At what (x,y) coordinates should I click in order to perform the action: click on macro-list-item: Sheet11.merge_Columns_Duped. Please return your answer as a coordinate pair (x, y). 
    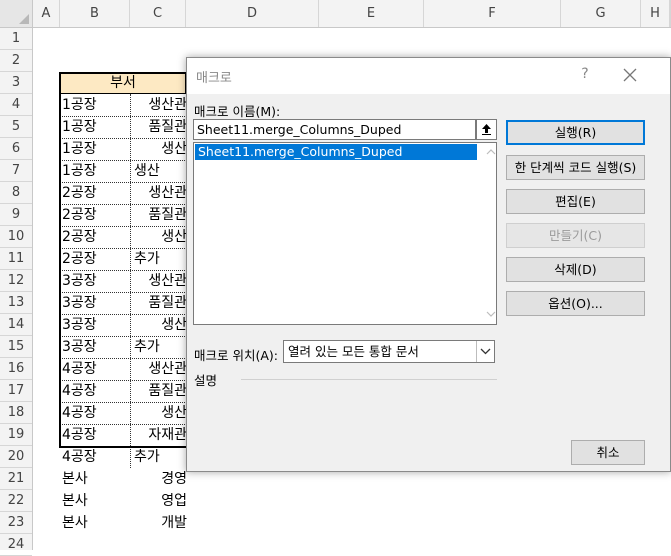
    Looking at the image, I should click on (336, 152).